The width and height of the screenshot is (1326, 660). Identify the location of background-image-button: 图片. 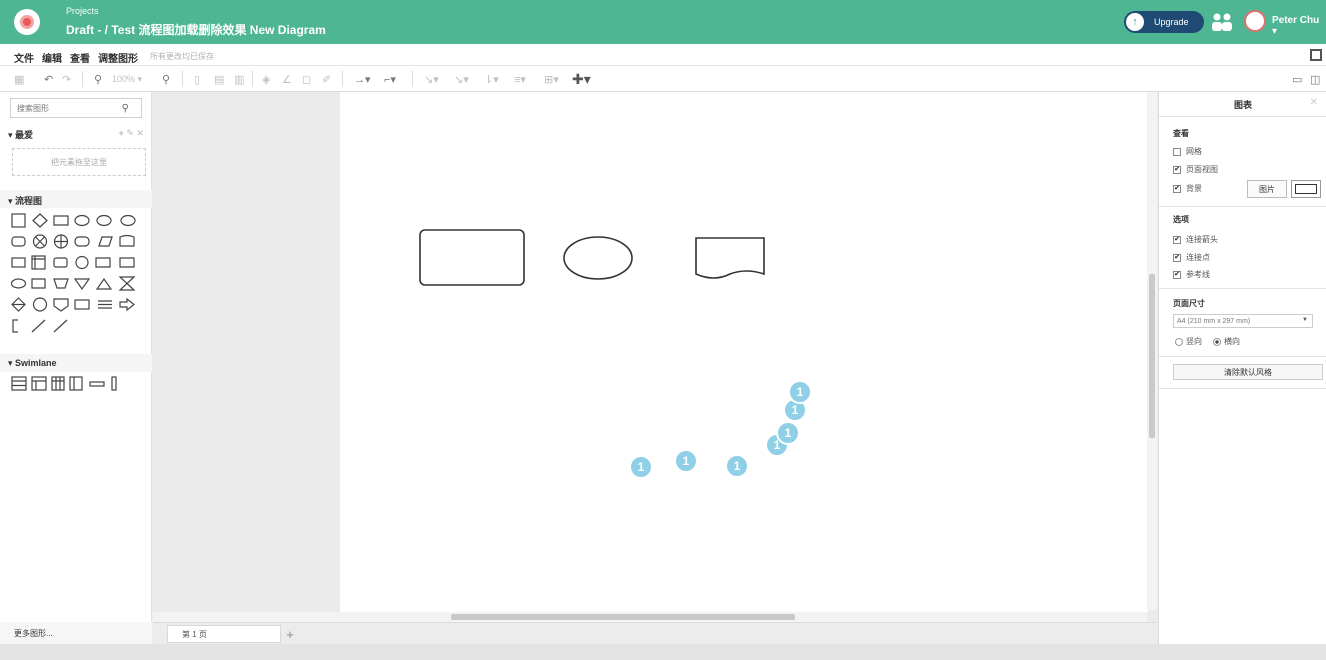
(1267, 189).